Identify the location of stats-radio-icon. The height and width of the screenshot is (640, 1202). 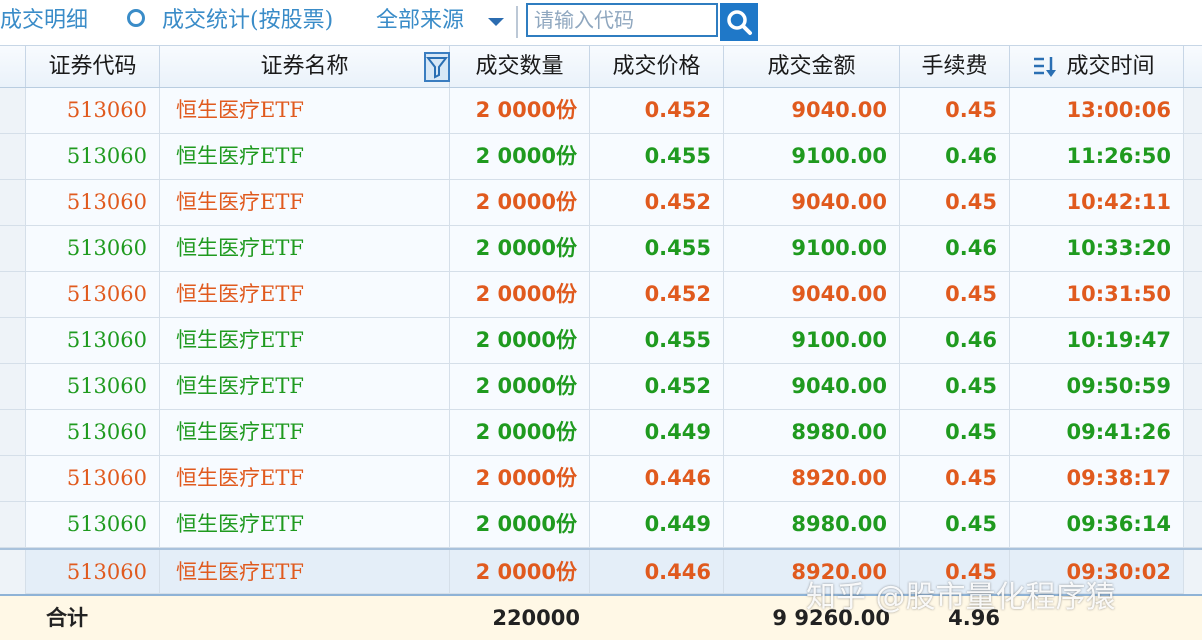
(136, 18).